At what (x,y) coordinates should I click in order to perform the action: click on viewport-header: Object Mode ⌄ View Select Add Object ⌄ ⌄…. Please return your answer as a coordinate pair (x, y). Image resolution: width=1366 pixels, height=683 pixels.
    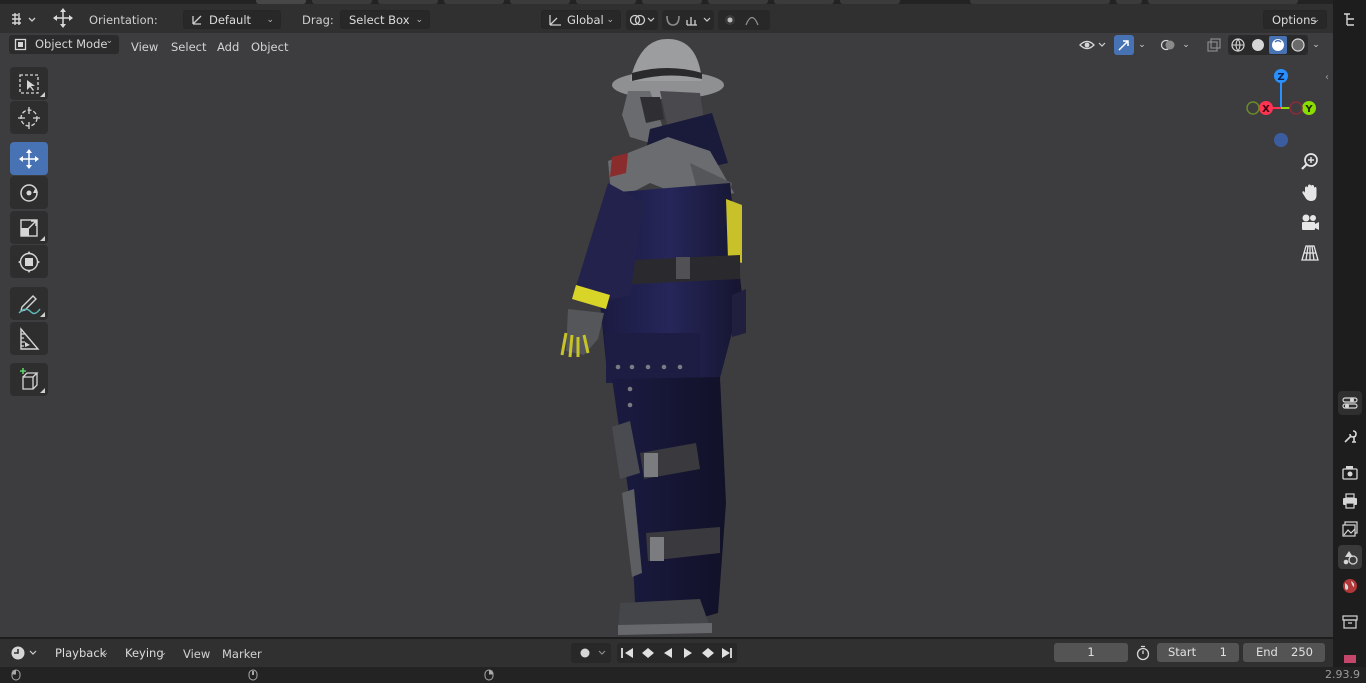
    Looking at the image, I should click on (666, 45).